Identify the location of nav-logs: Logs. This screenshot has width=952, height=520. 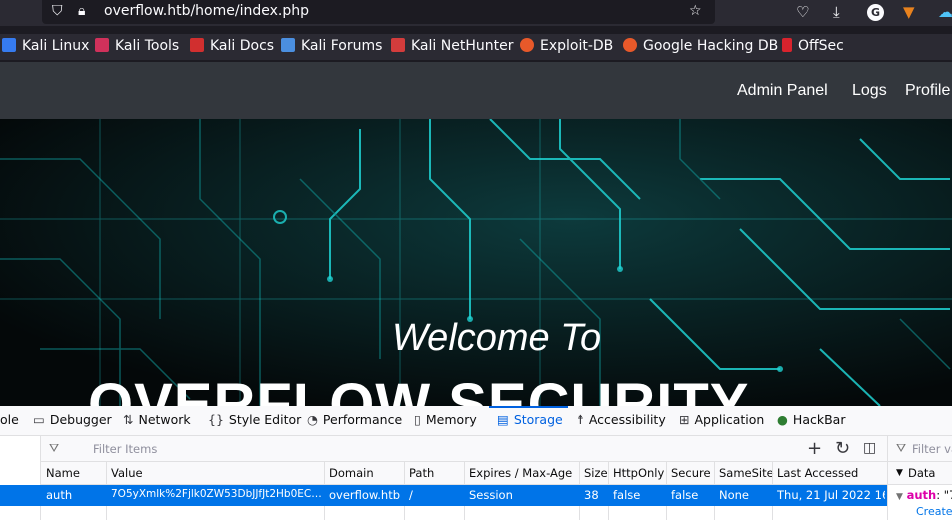
(869, 91).